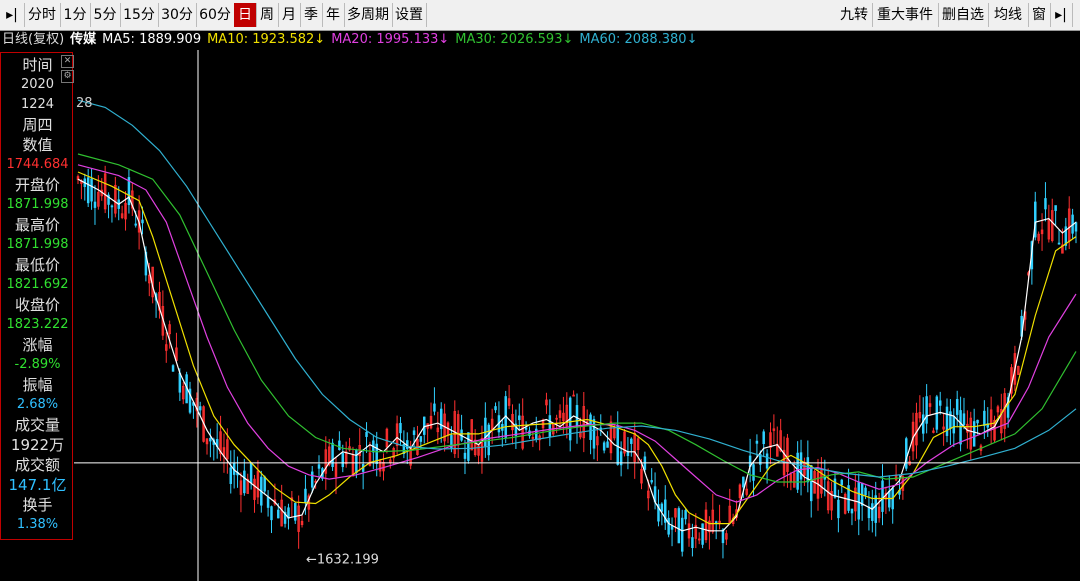 The image size is (1080, 581). Describe the element at coordinates (37, 445) in the screenshot. I see `info-field-19: 1922万` at that location.